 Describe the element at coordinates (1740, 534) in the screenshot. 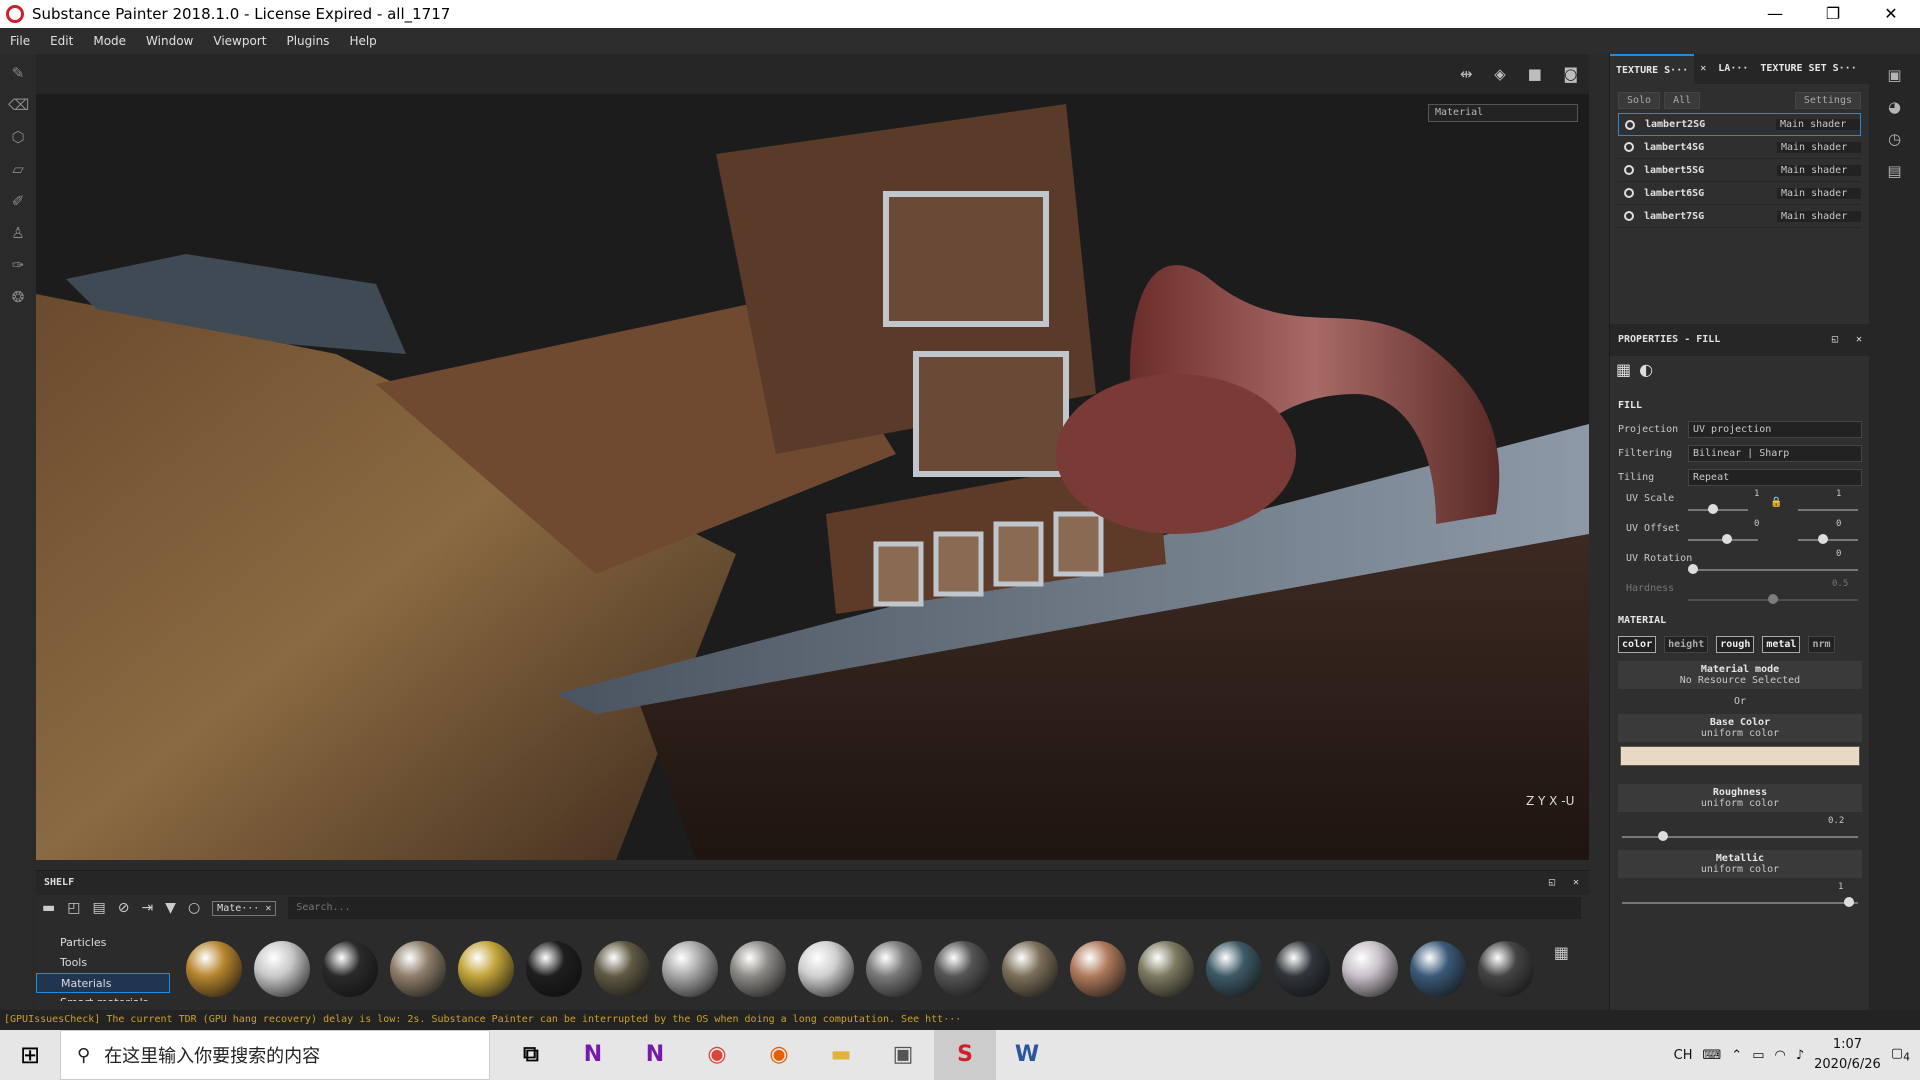

I see `uv-offset-slider: UV Offset 0 0` at that location.